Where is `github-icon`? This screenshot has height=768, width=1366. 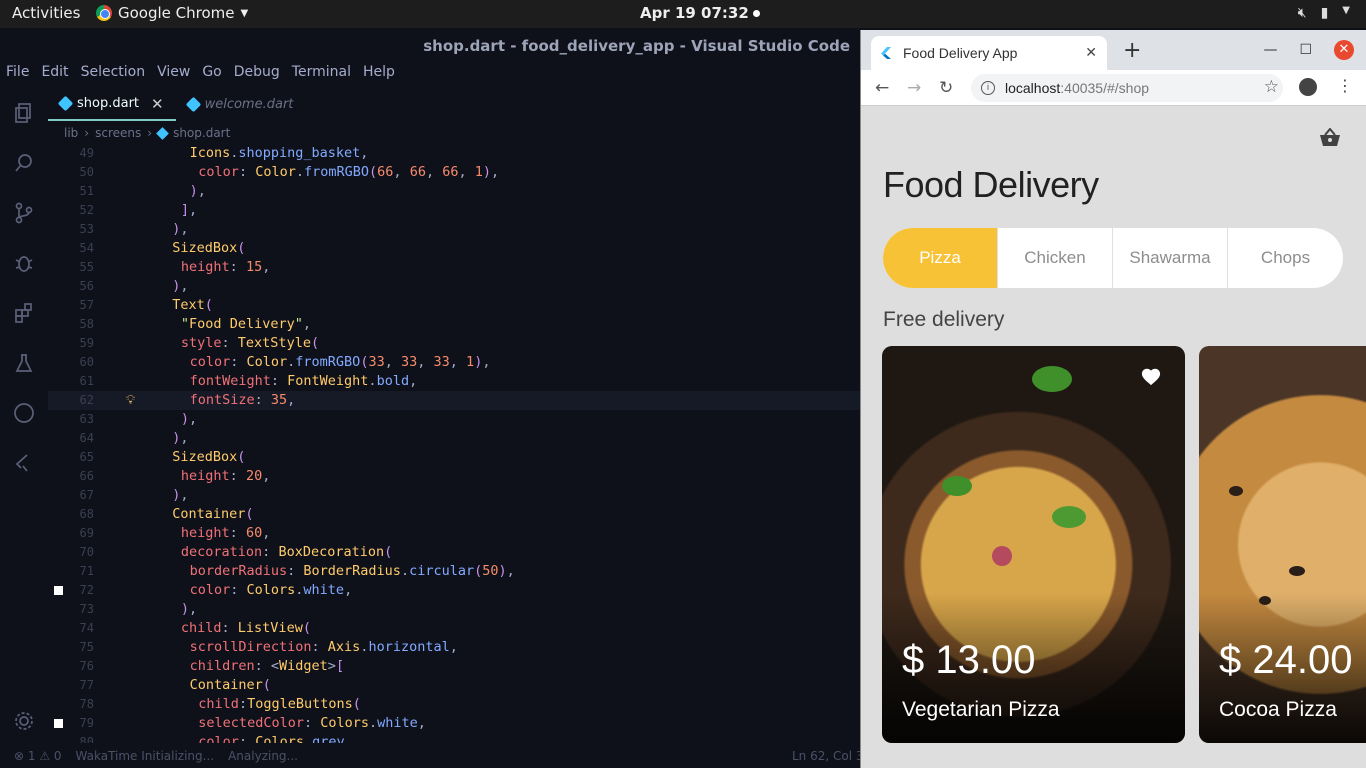
github-icon is located at coordinates (24, 413).